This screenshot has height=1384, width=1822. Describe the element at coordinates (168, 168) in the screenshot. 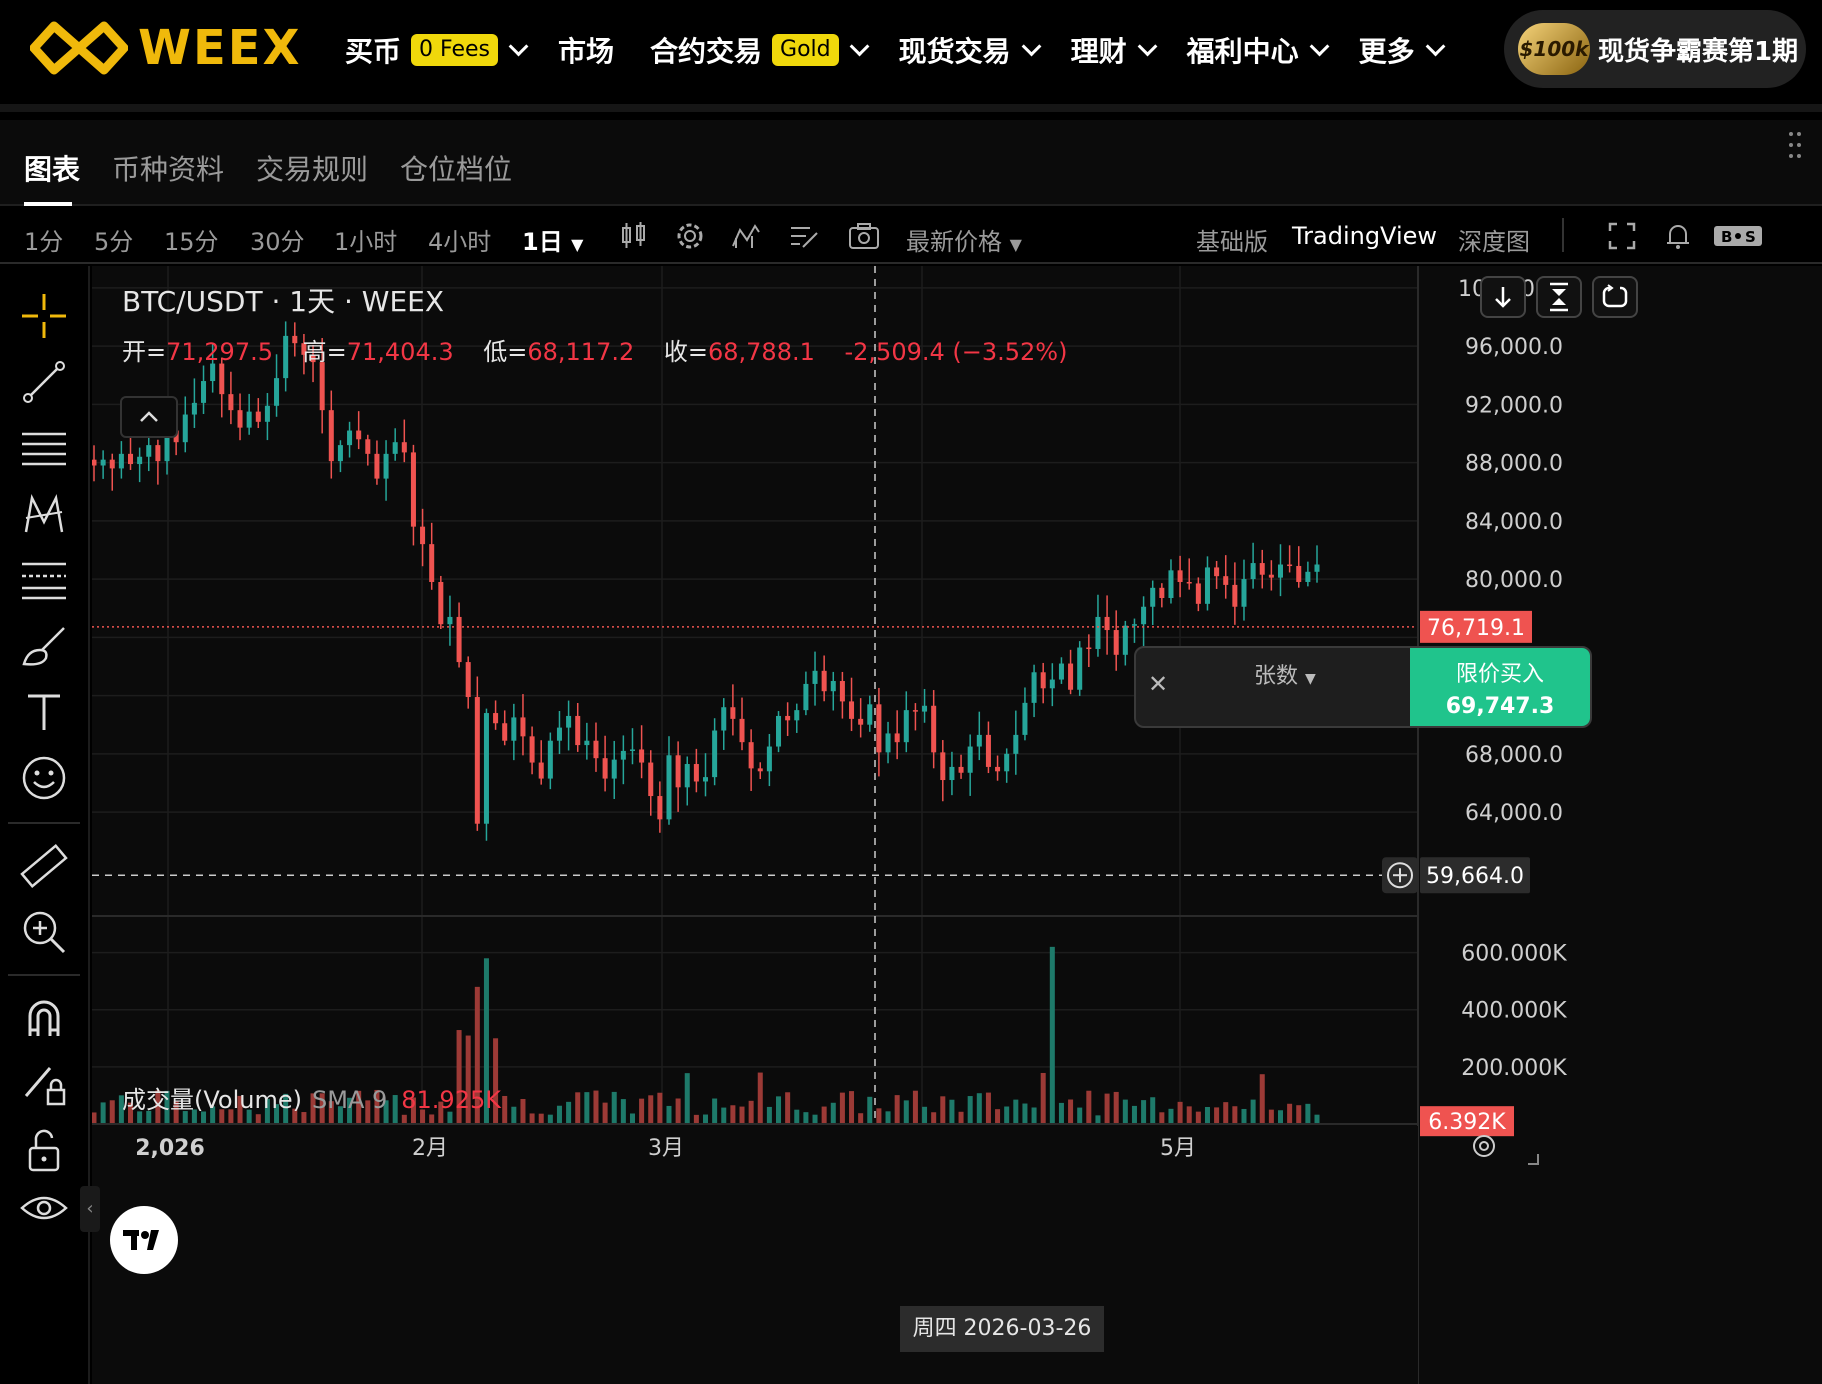

I see `tab-coin-info: 币种资料` at that location.